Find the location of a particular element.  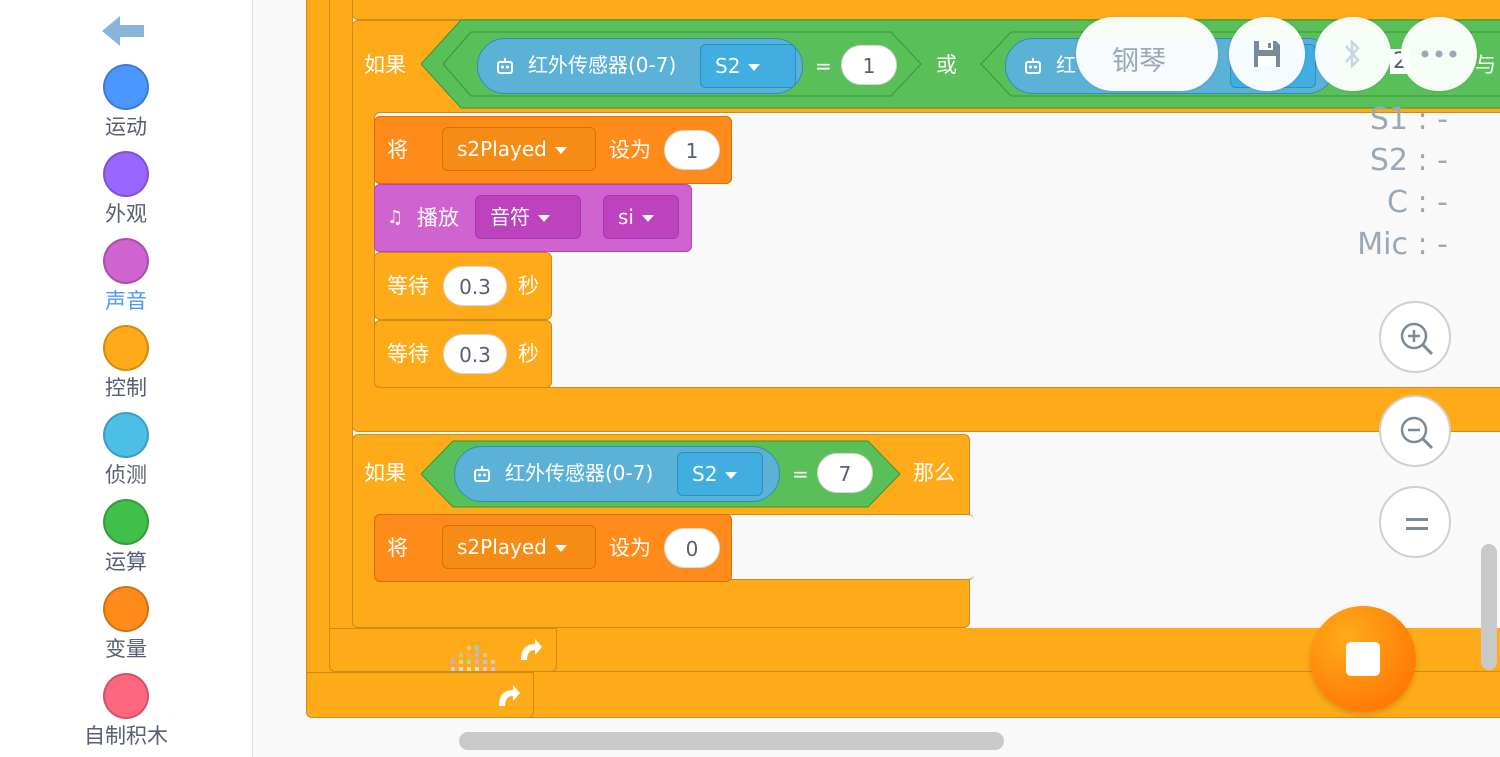

equals-icon is located at coordinates (1417, 524).